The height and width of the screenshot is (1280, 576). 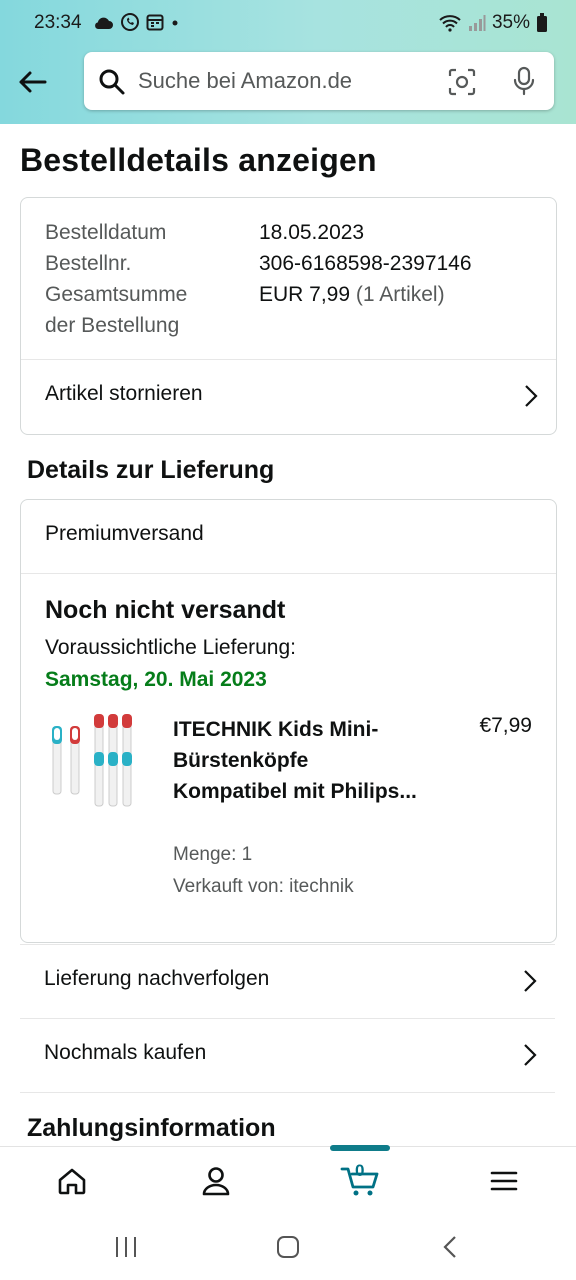 I want to click on nav-menu, so click(x=504, y=1181).